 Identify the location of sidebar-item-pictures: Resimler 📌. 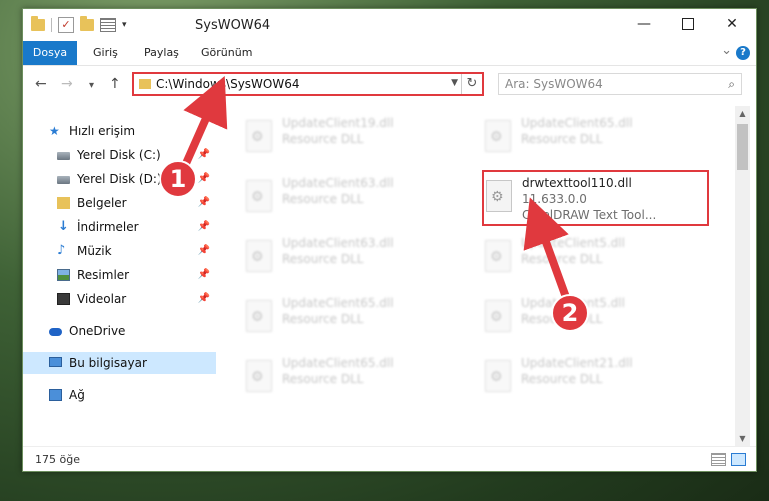
(119, 275).